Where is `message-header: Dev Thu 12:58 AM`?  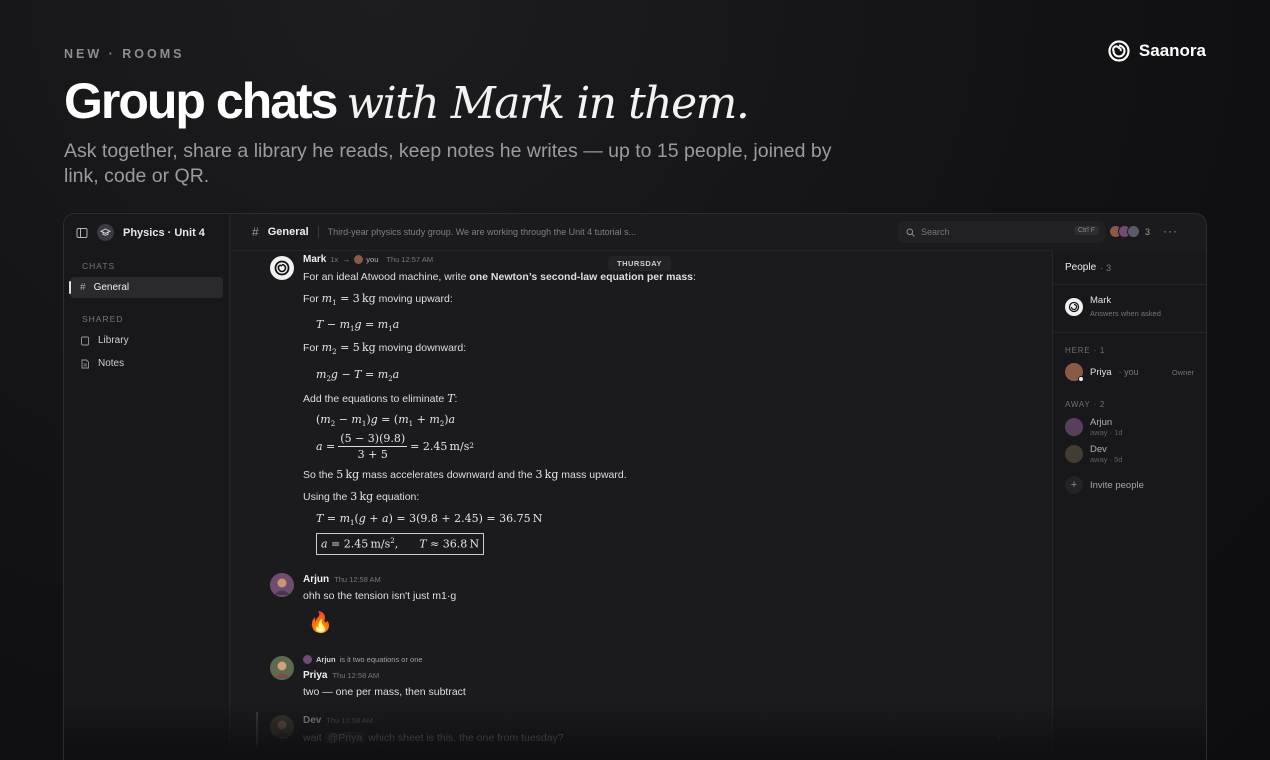
message-header: Dev Thu 12:58 AM is located at coordinates (338, 720).